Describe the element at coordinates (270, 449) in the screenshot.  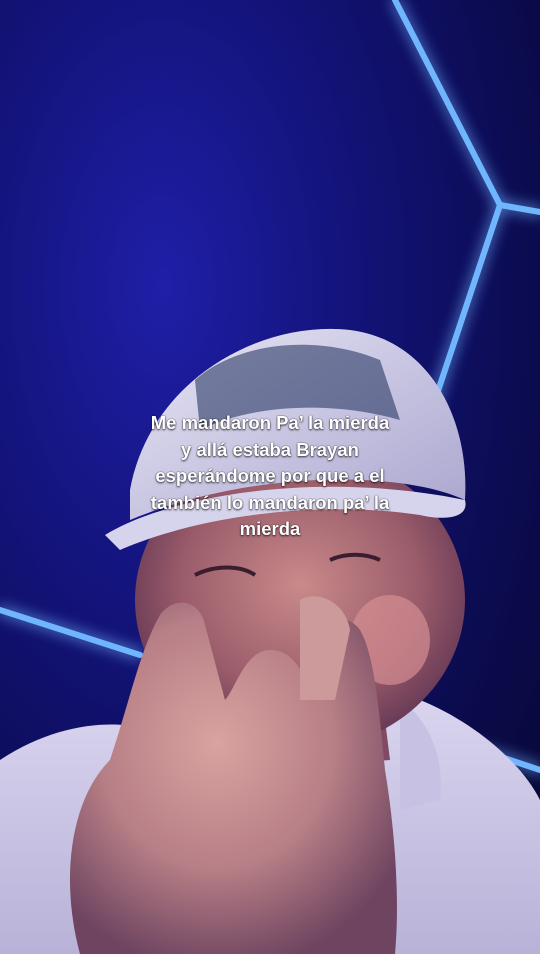
I see `caption-line: y allá estaba Brayan` at that location.